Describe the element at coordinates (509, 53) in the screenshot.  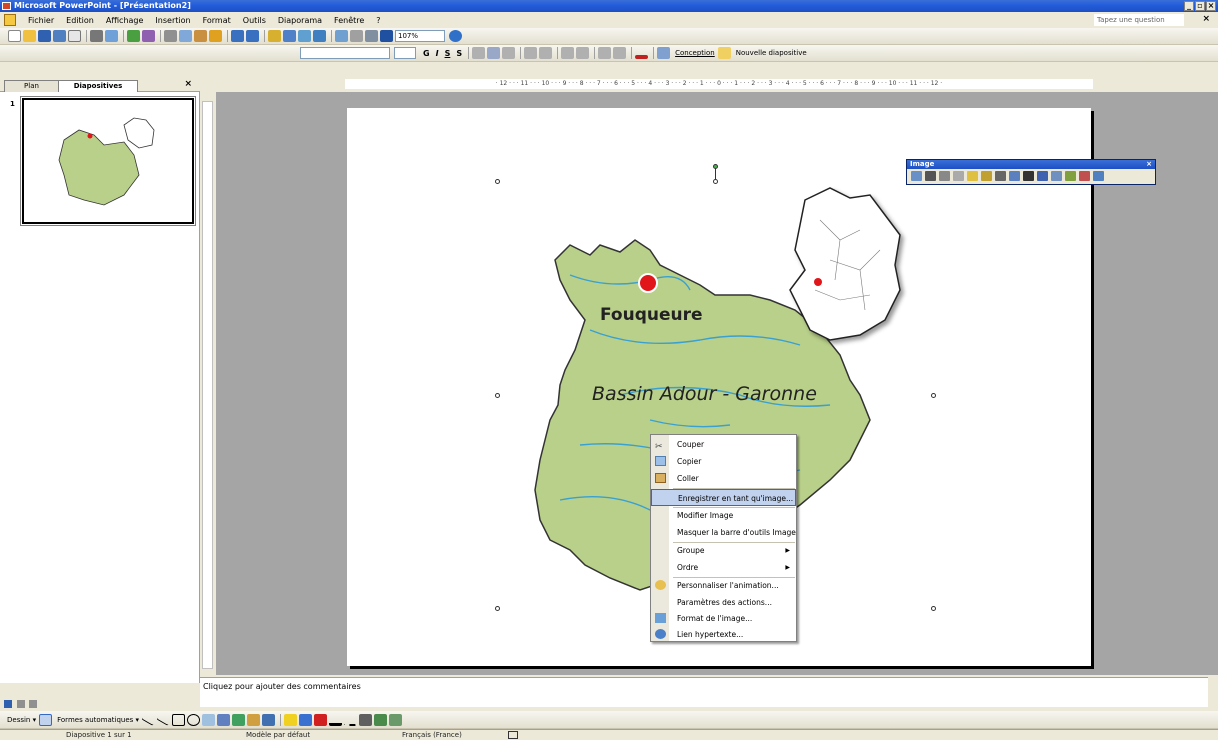
I see `align-right-icon` at that location.